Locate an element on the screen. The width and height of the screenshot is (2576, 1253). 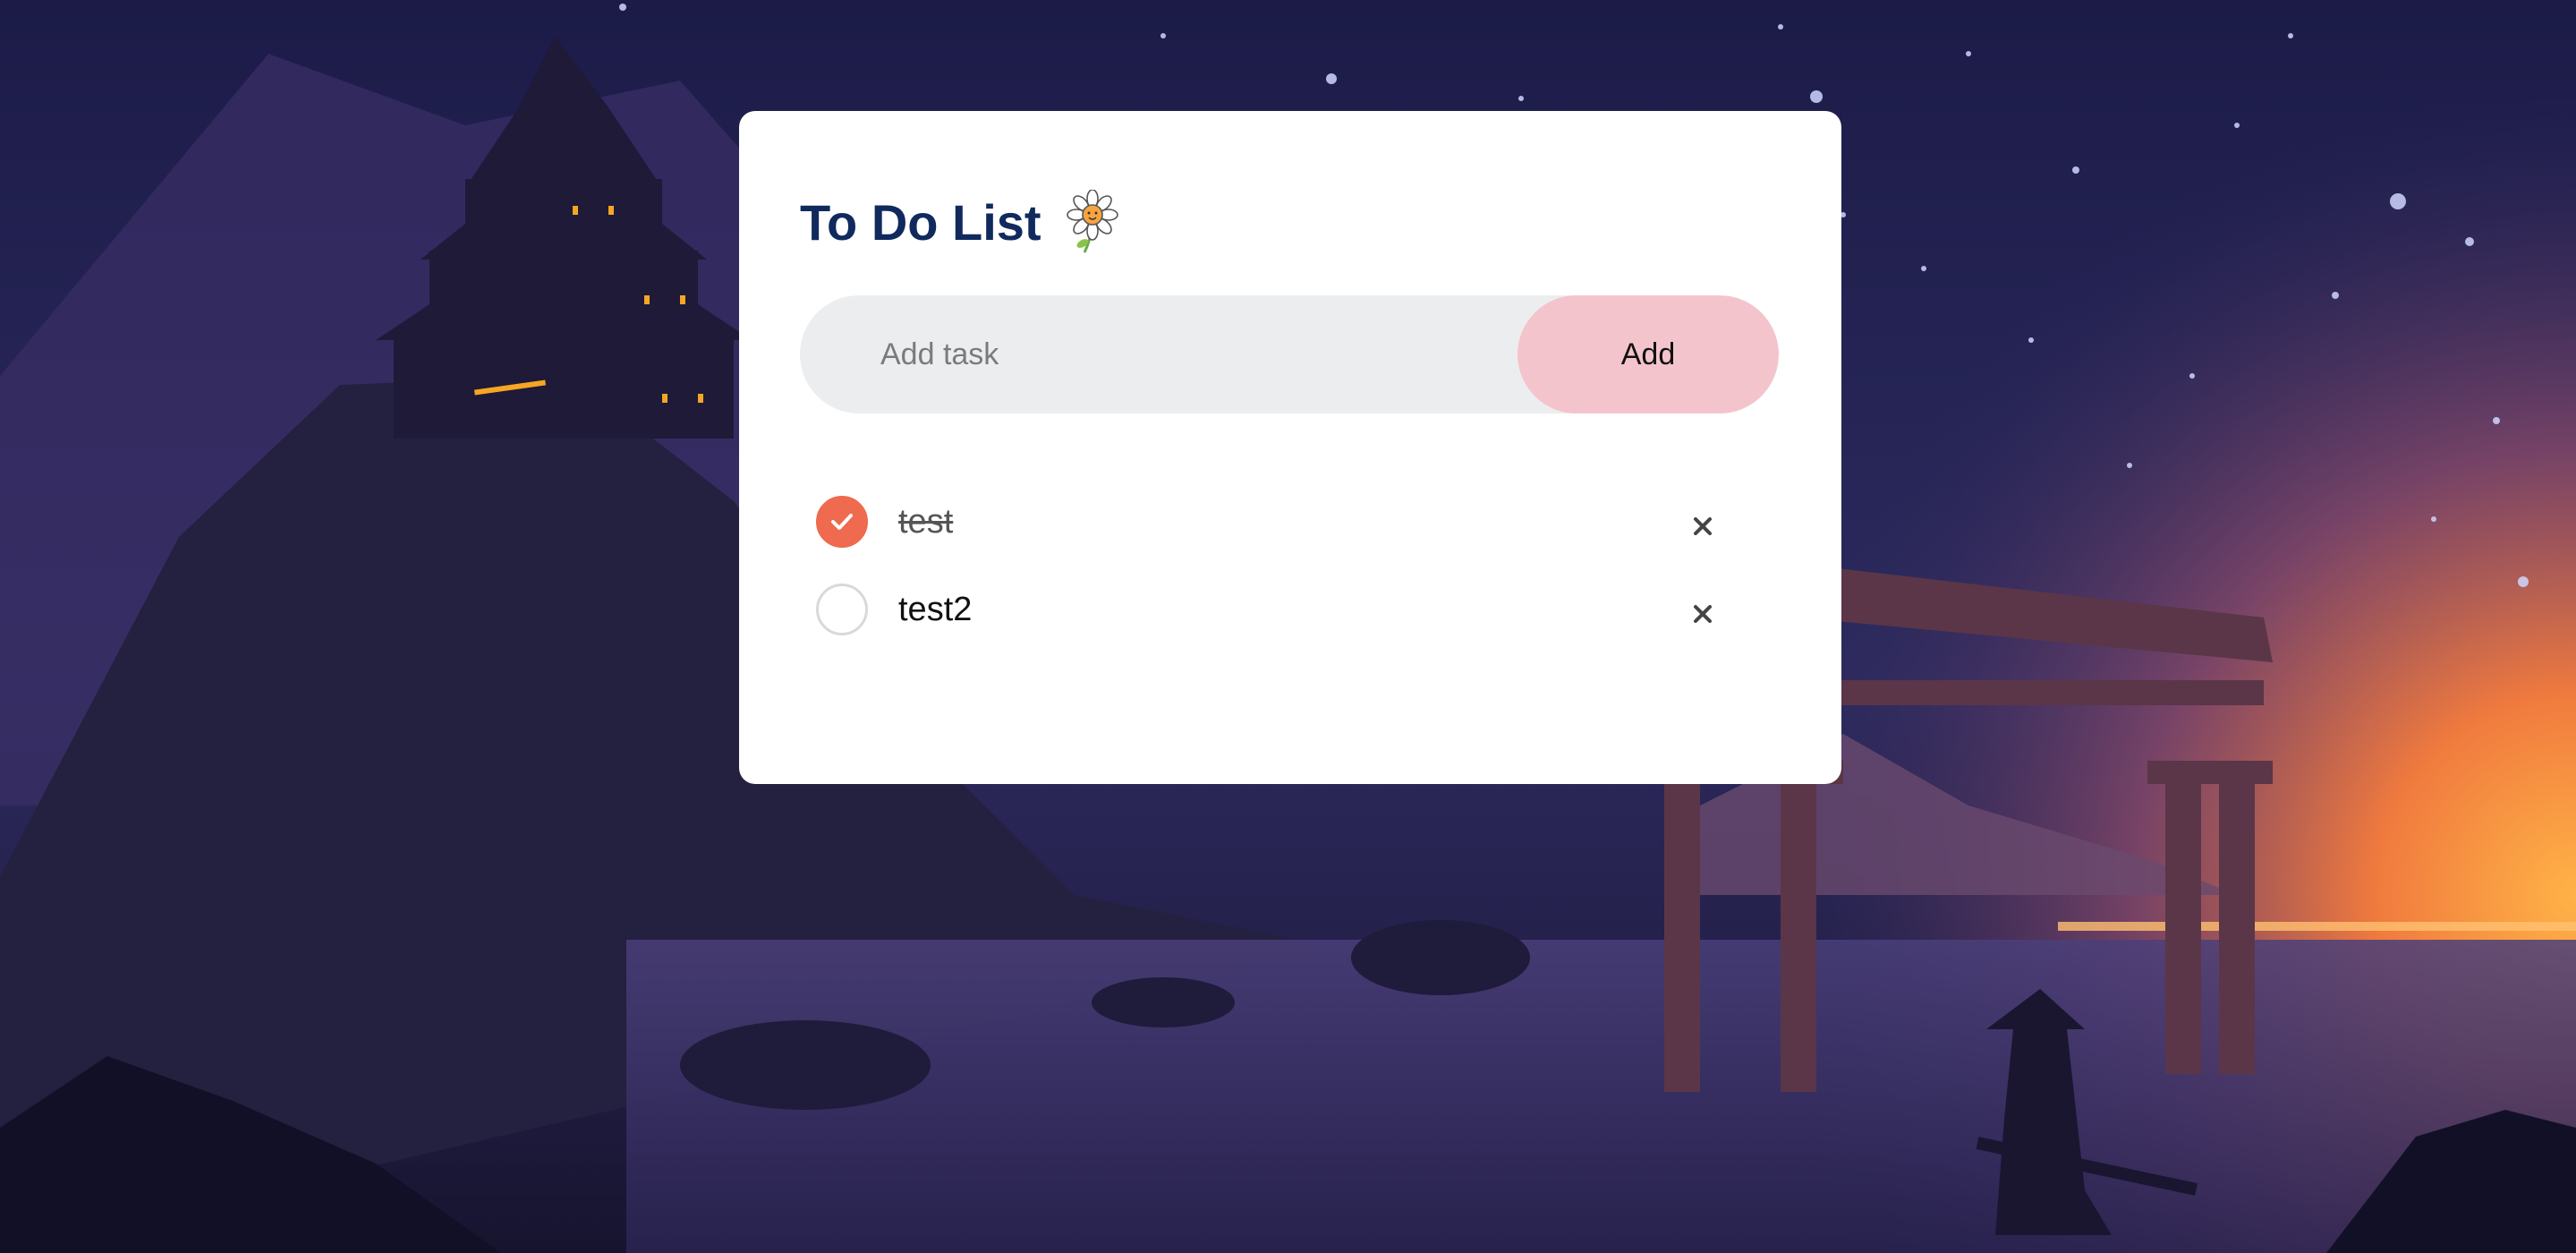
task-item: test2 is located at coordinates (1303, 609).